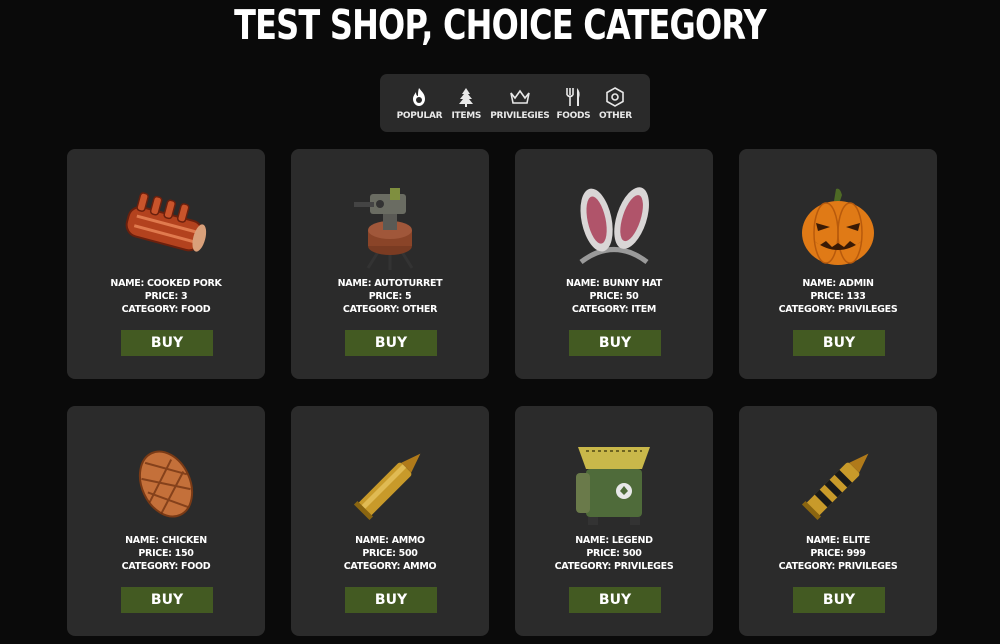 Image resolution: width=1000 pixels, height=644 pixels. I want to click on product-category: CATEGORY: OTHER, so click(390, 309).